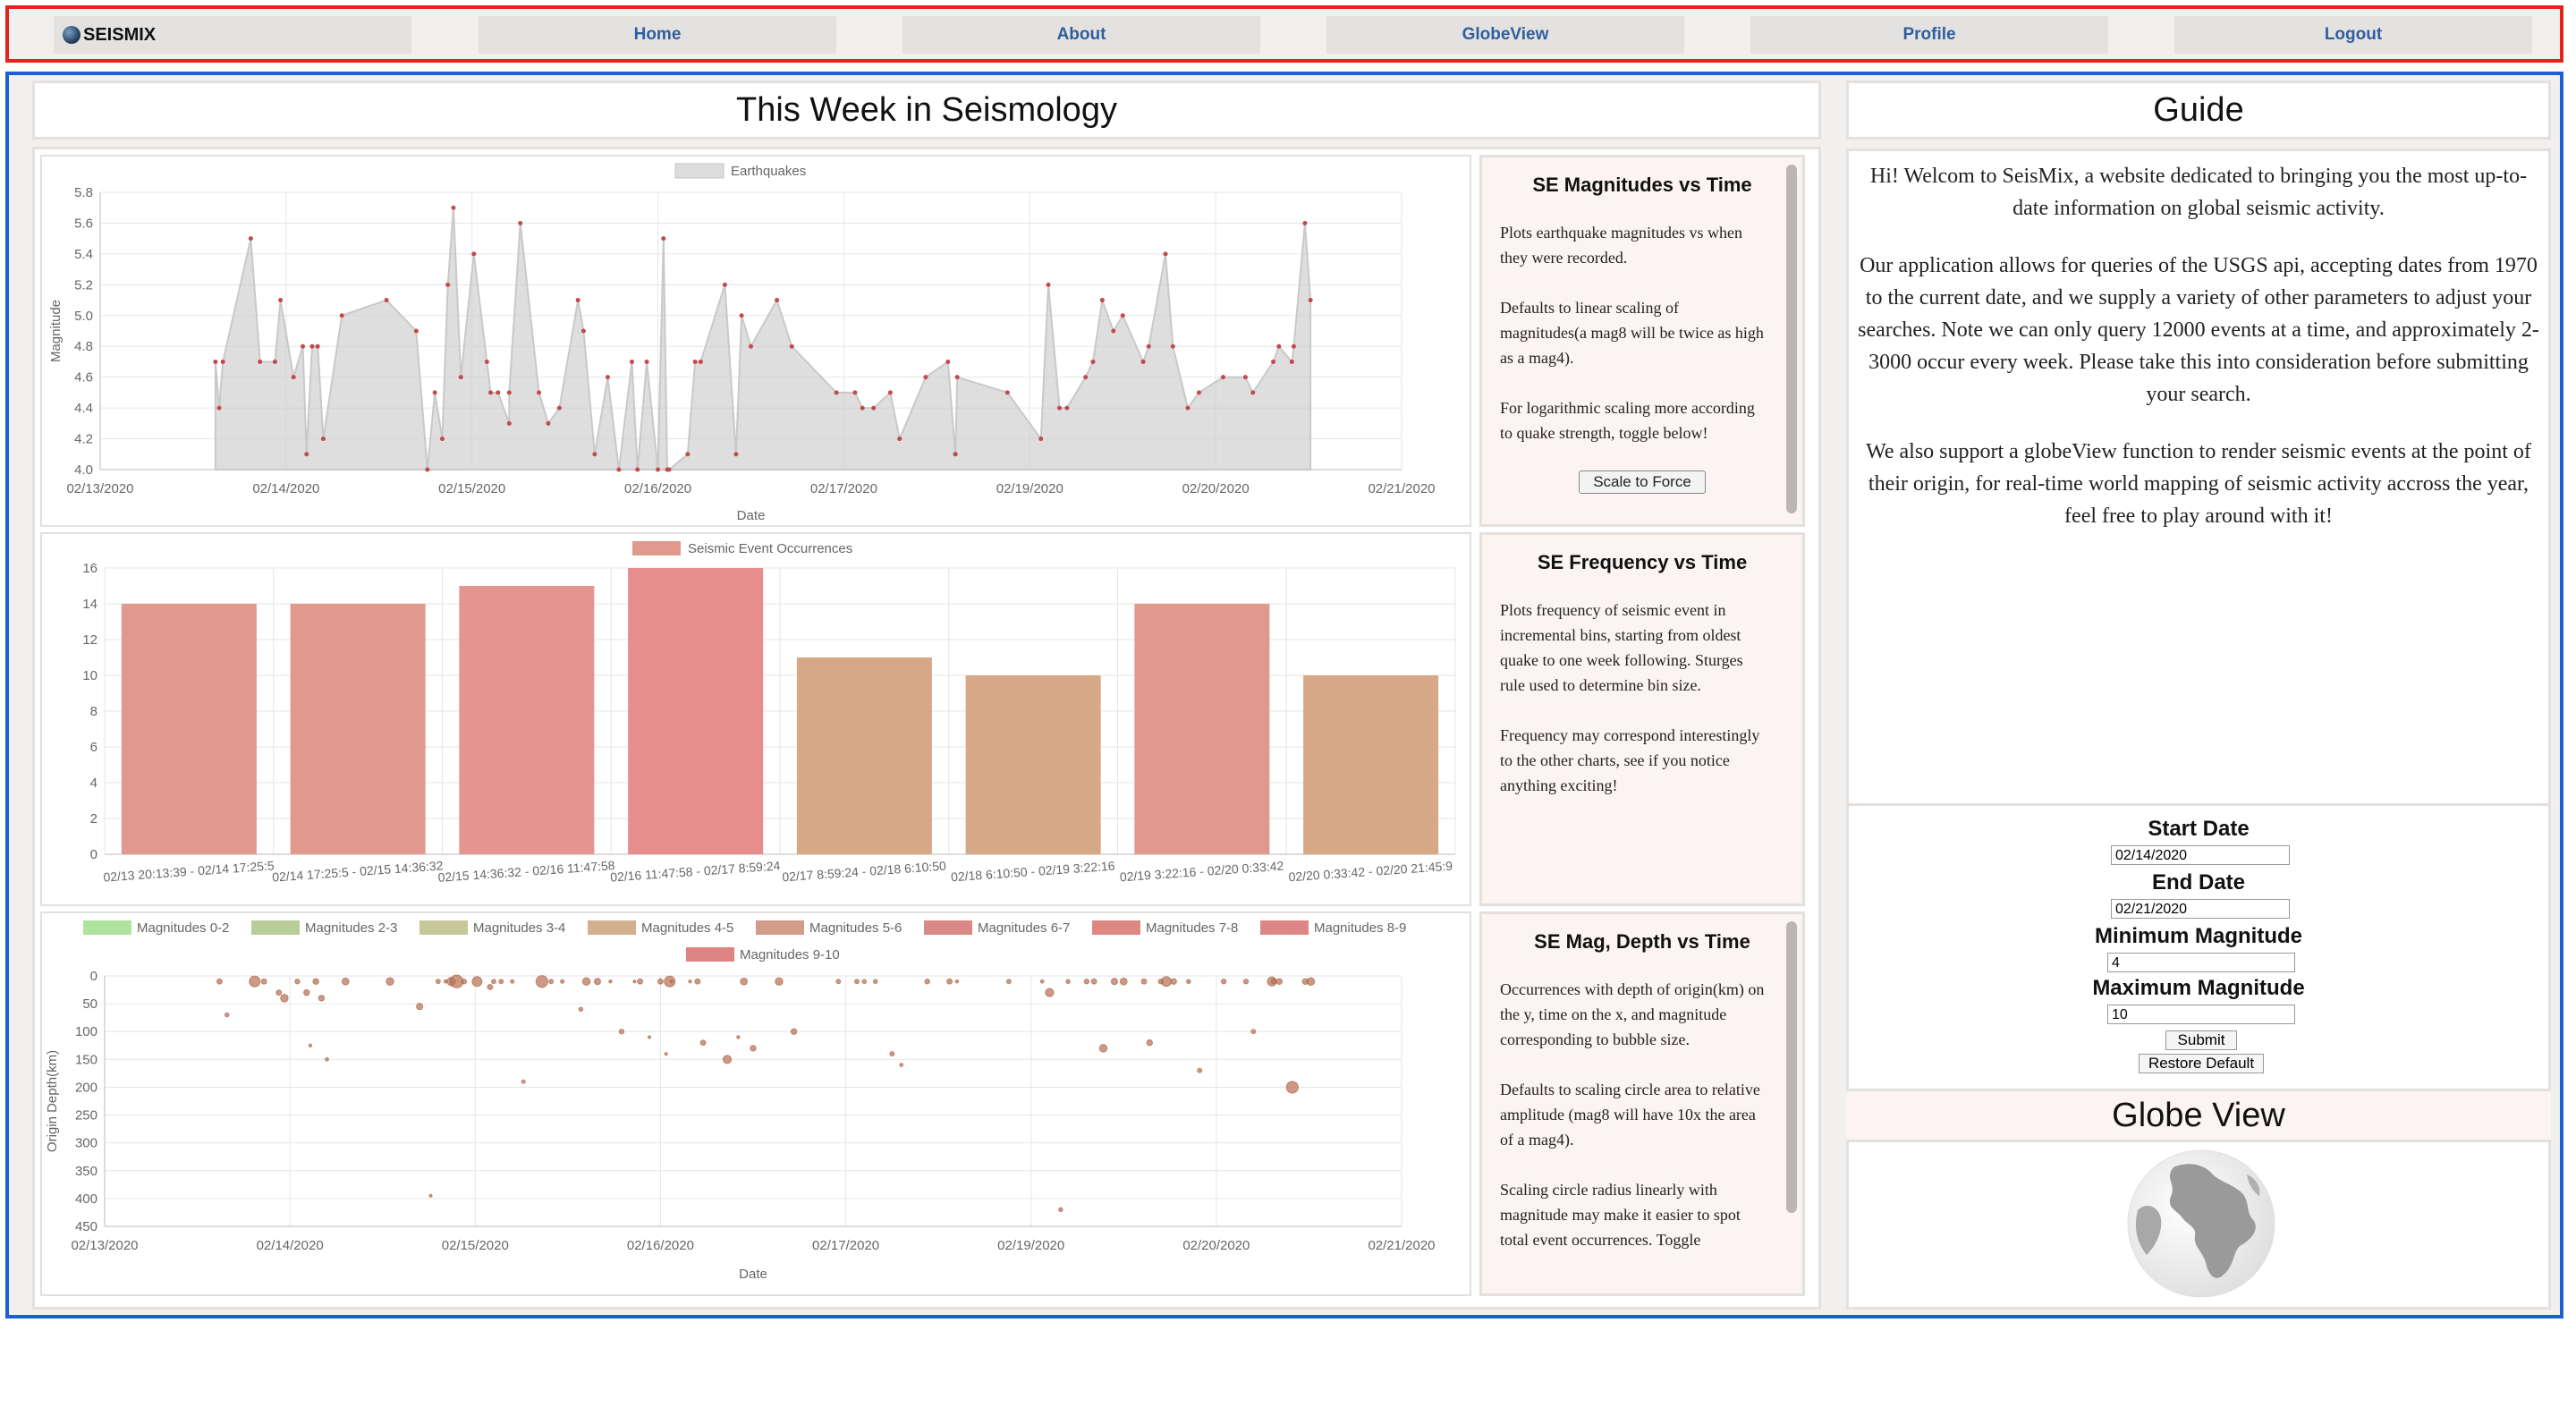  What do you see at coordinates (2198, 882) in the screenshot?
I see `end-date-label: End Date` at bounding box center [2198, 882].